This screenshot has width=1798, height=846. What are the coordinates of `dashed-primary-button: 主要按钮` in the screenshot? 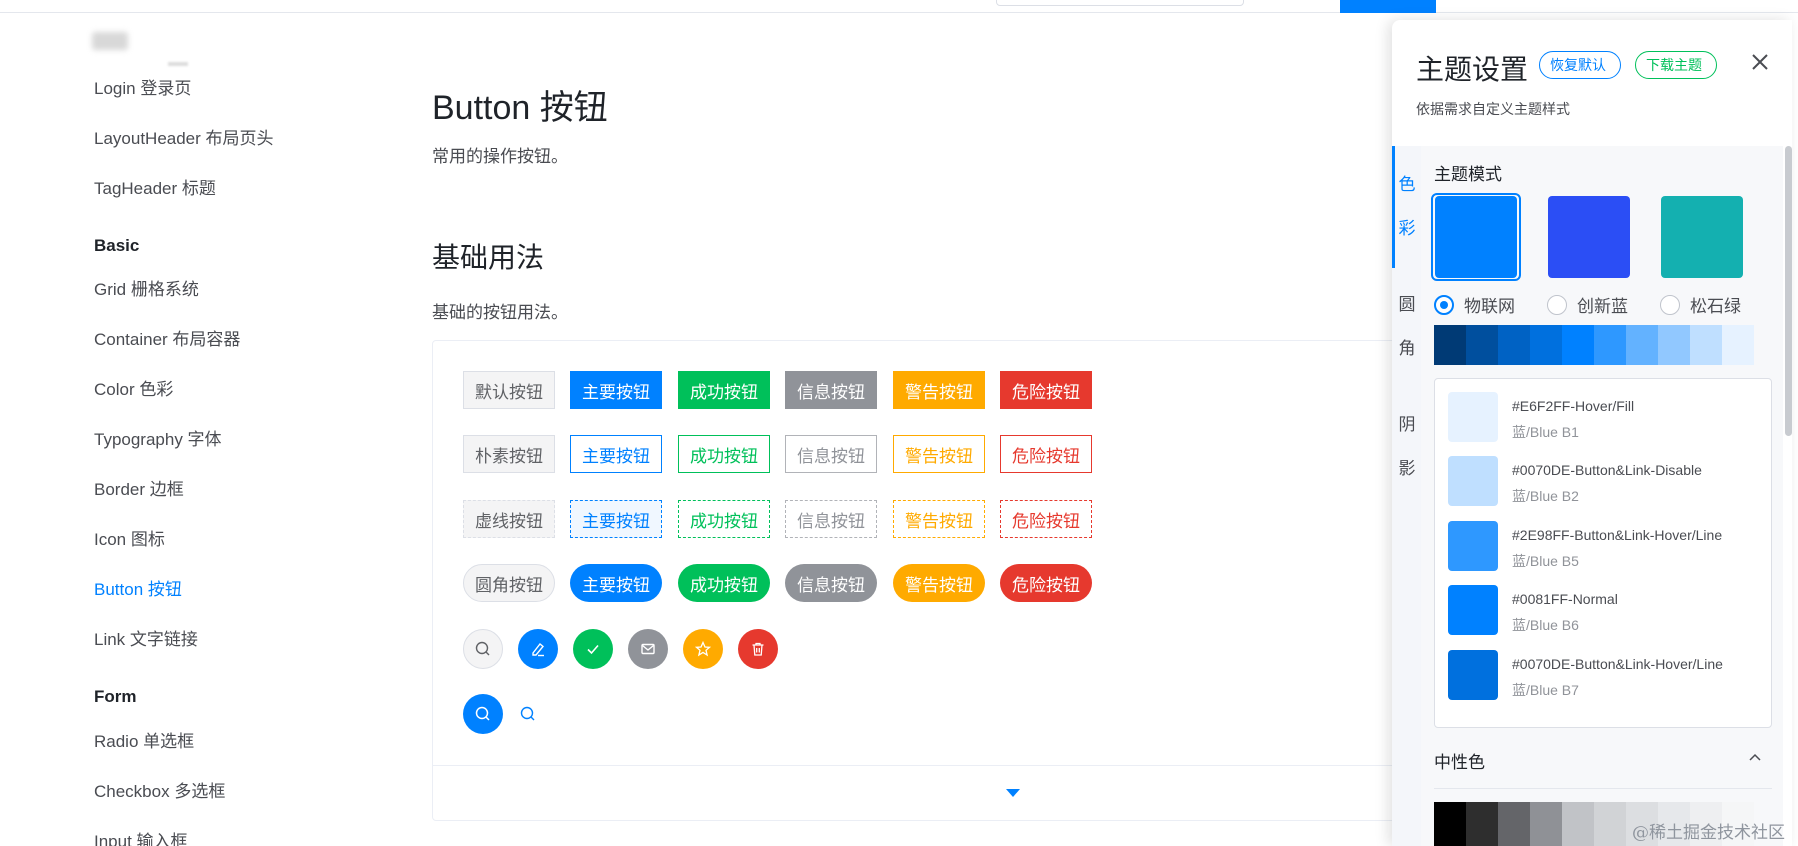 It's located at (616, 519).